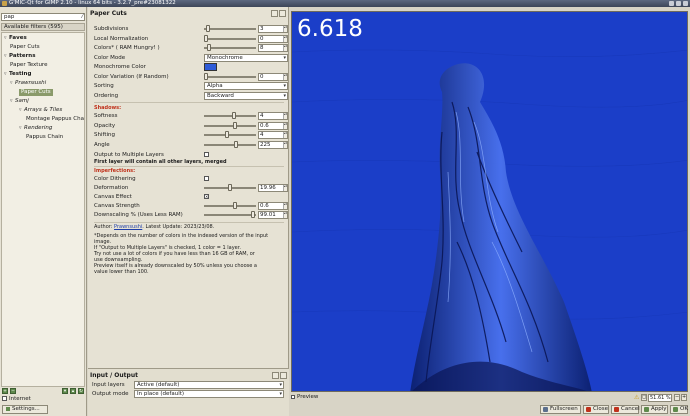 Image resolution: width=690 pixels, height=416 pixels. What do you see at coordinates (55, 119) in the screenshot?
I see `tree-item: Montage Pappus Cha` at bounding box center [55, 119].